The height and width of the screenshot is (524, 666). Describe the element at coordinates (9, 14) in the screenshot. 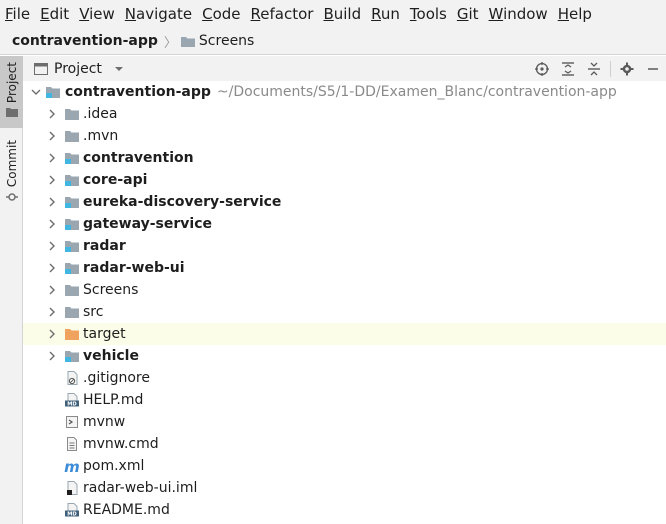

I see `menu-mnemonic: F` at that location.